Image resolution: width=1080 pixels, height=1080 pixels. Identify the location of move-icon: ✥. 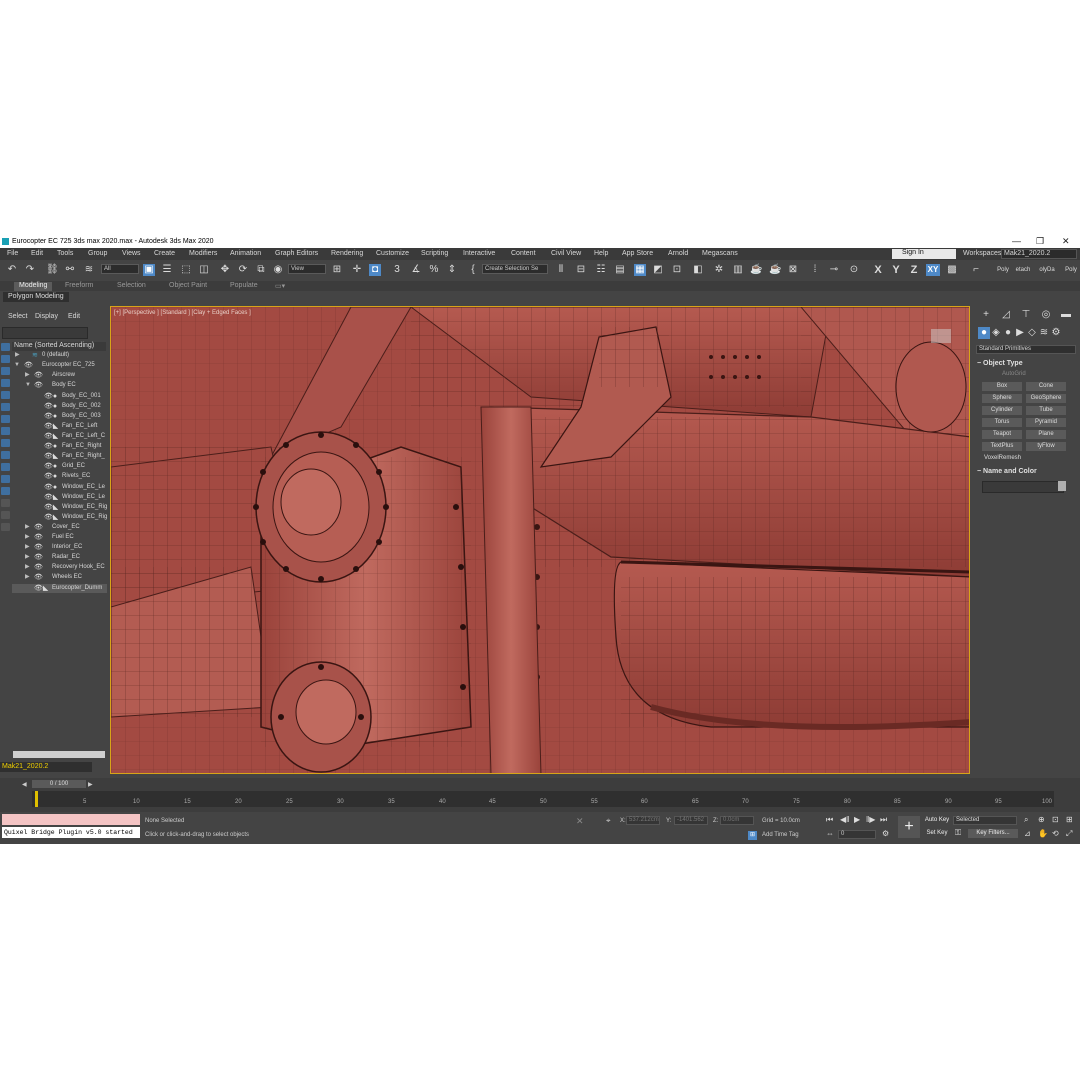
(225, 270).